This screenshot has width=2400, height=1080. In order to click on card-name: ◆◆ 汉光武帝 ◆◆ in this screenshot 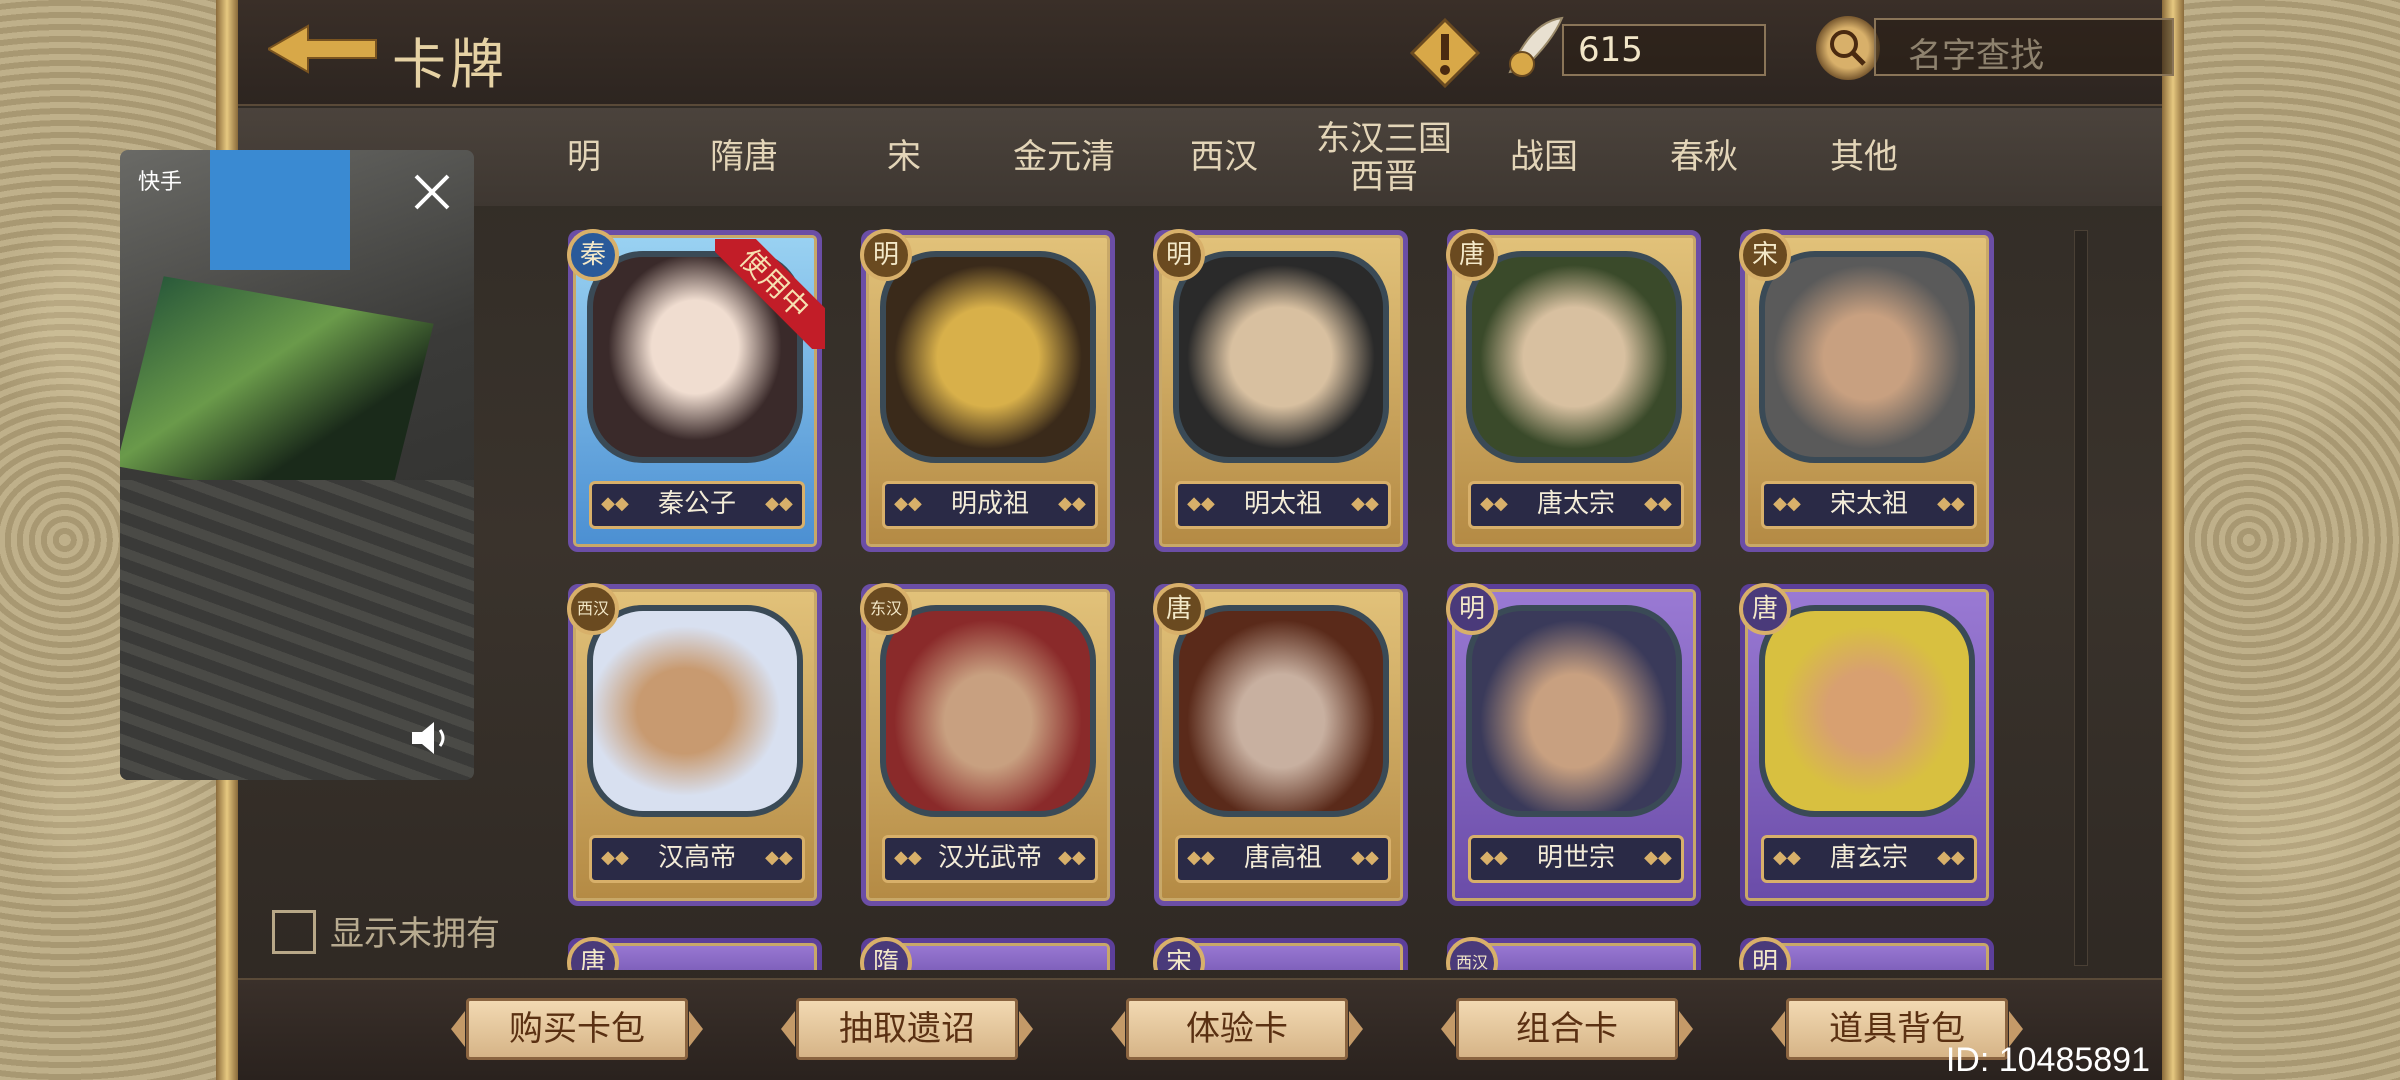, I will do `click(990, 859)`.